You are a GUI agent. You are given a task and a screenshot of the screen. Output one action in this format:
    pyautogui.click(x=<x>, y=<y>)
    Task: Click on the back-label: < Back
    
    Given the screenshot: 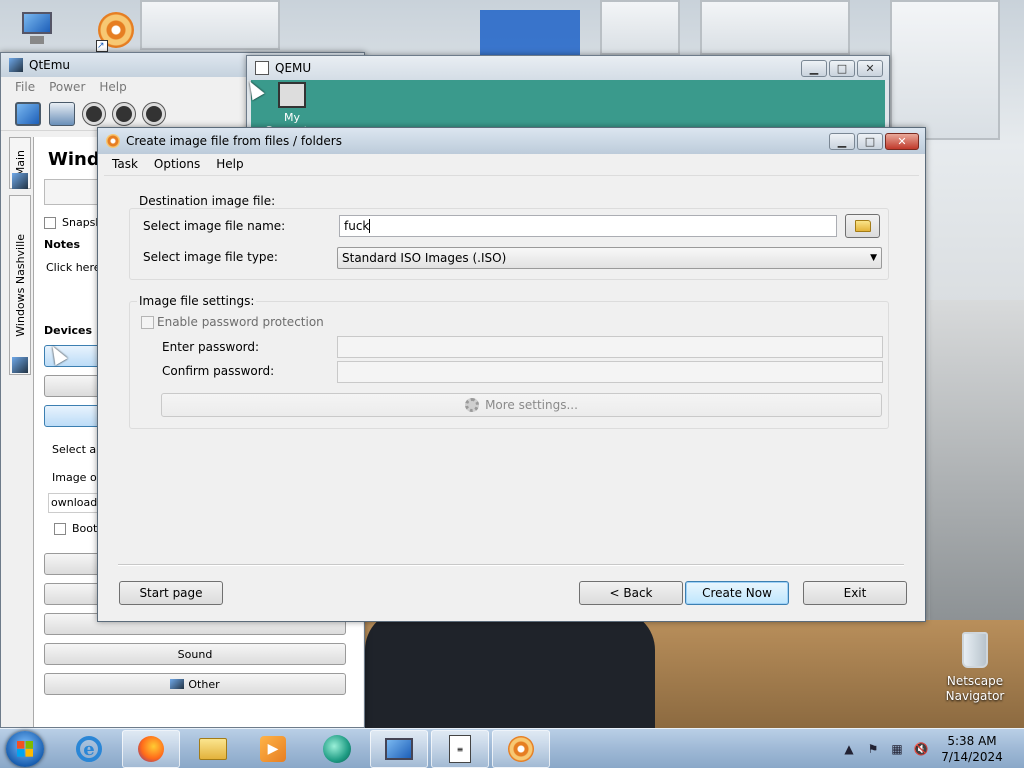 What is the action you would take?
    pyautogui.click(x=631, y=593)
    